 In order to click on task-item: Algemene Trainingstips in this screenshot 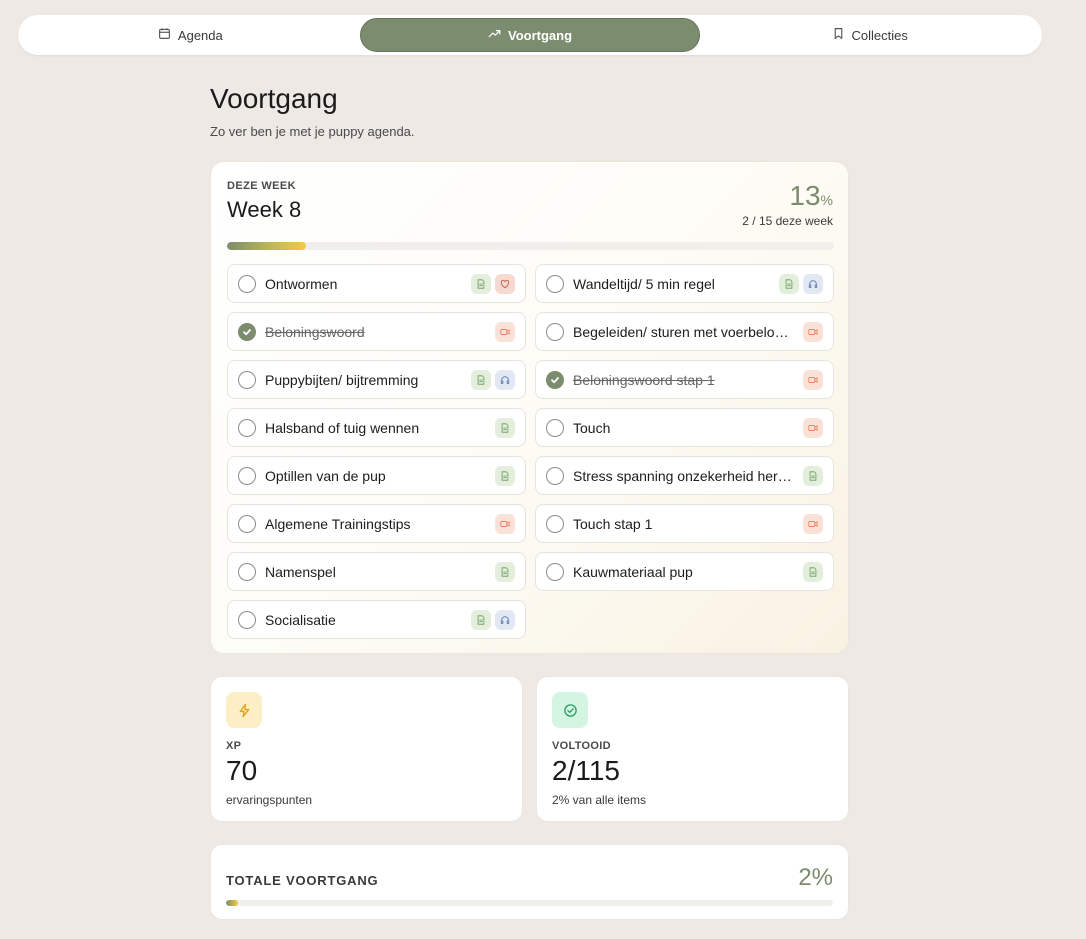, I will do `click(376, 523)`.